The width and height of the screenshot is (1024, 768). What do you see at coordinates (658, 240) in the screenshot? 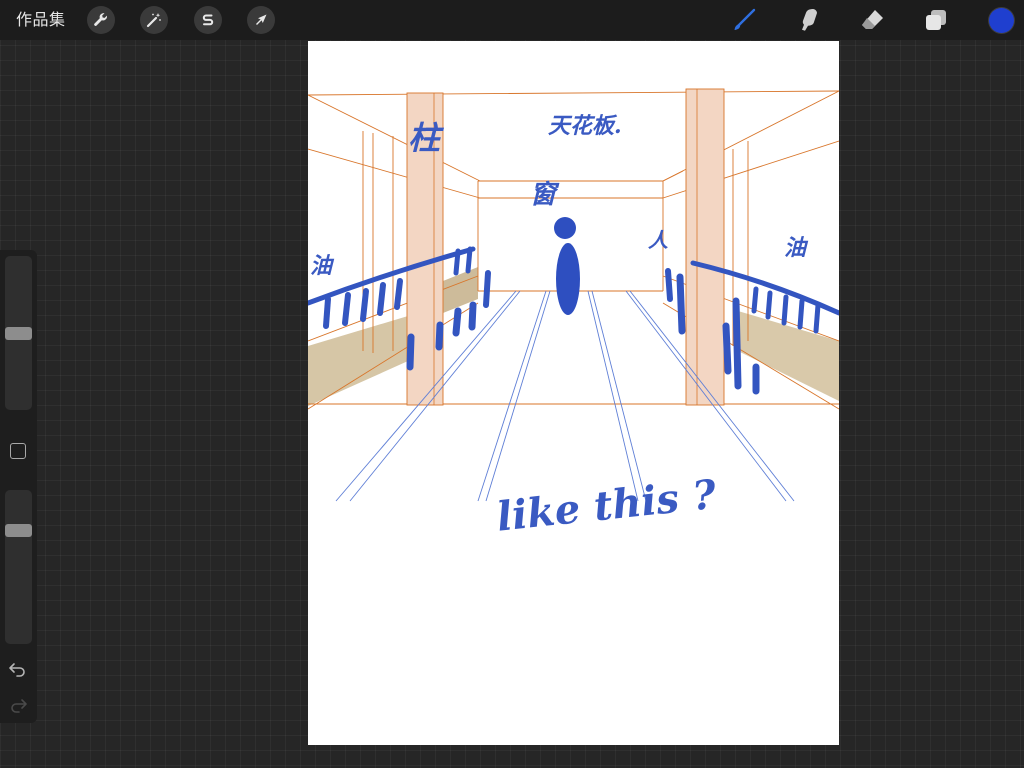
I see `person-annotation: 人` at bounding box center [658, 240].